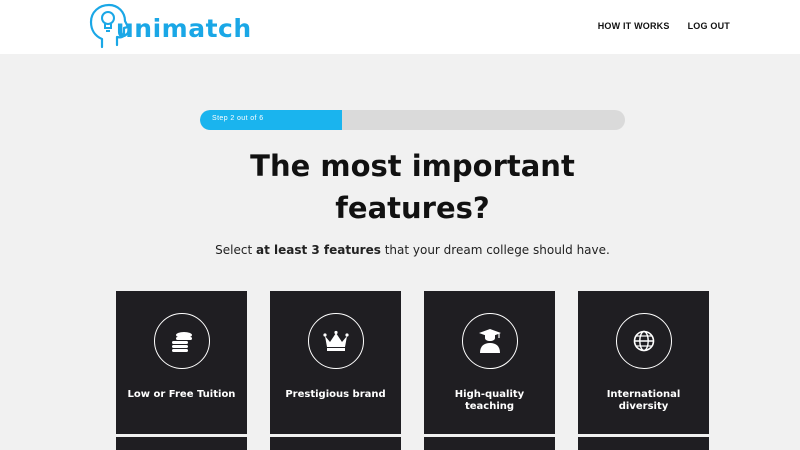  I want to click on globe-icon, so click(644, 341).